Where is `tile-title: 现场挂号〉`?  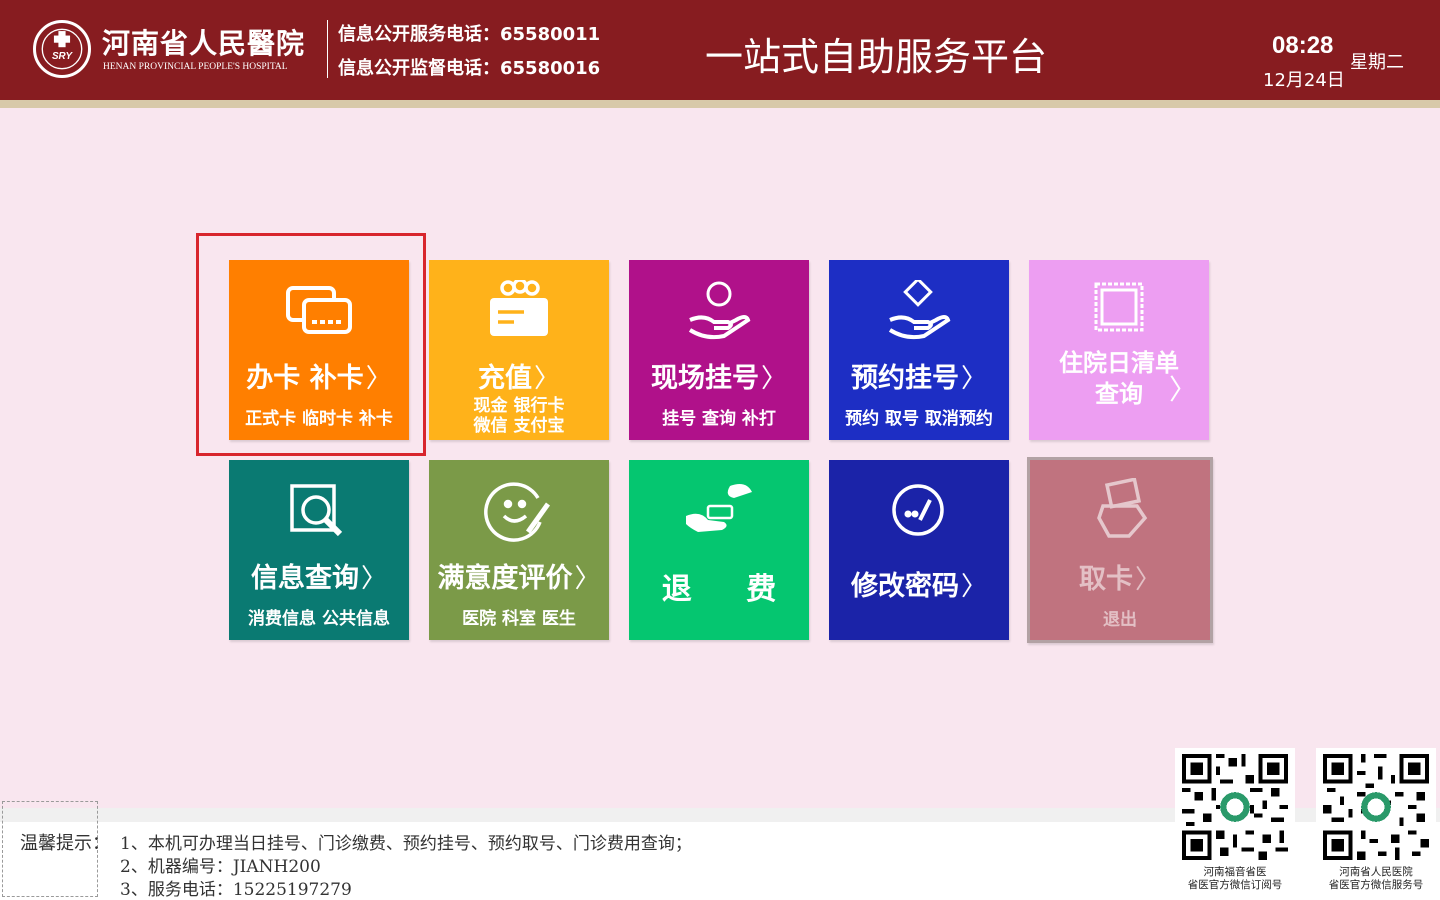 tile-title: 现场挂号〉 is located at coordinates (718, 378).